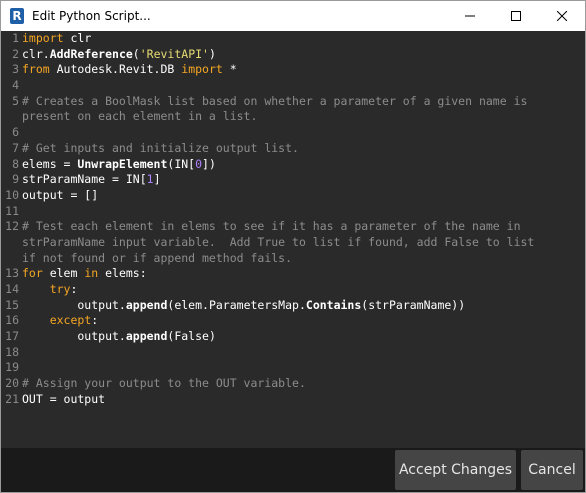 Image resolution: width=586 pixels, height=493 pixels. I want to click on line-code: # Get inputs and initialize output list., so click(160, 149).